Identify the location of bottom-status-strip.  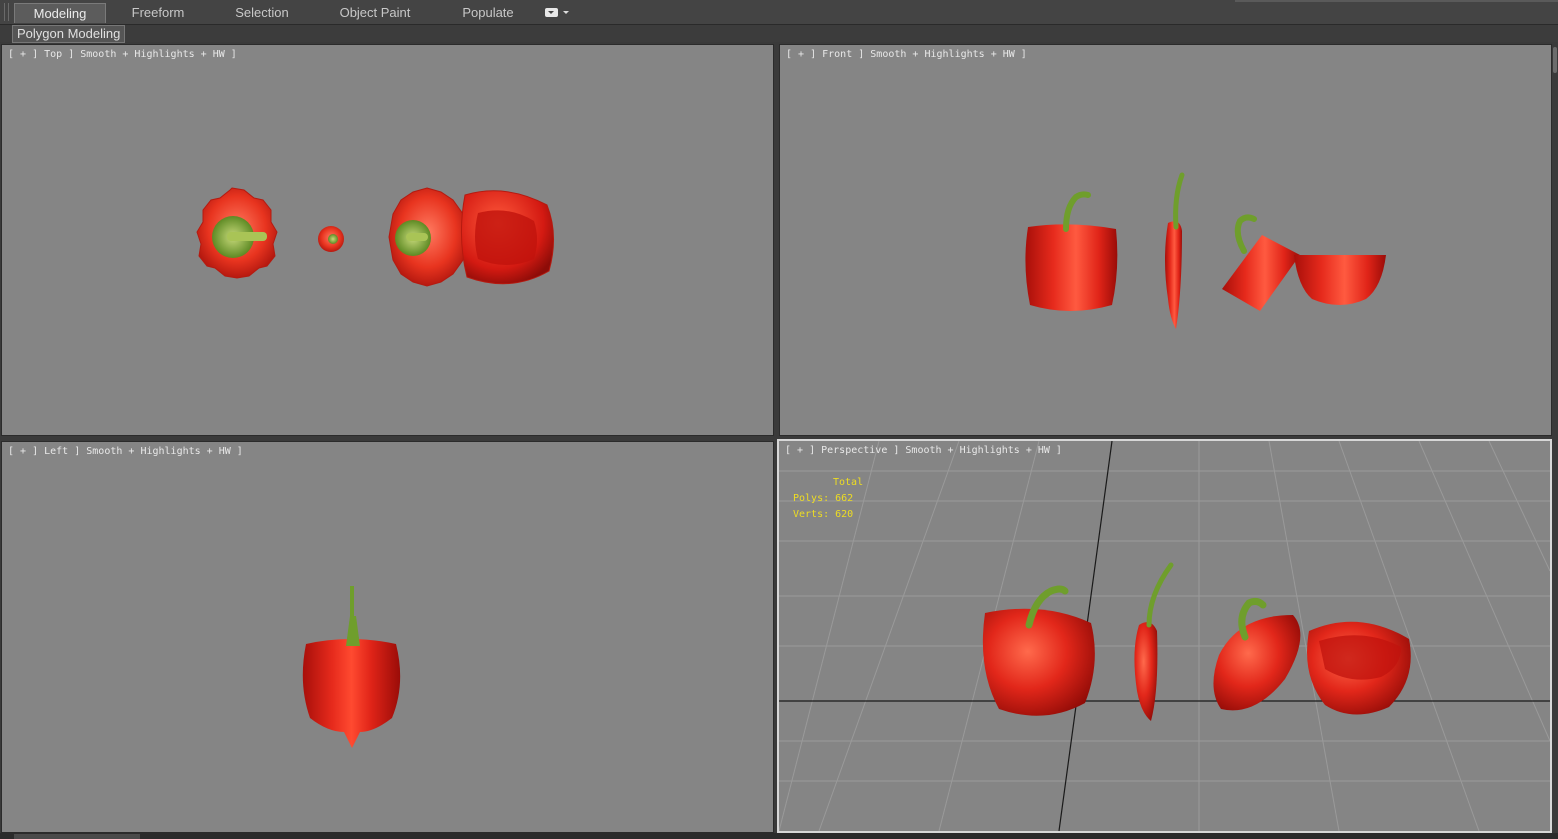
(779, 836).